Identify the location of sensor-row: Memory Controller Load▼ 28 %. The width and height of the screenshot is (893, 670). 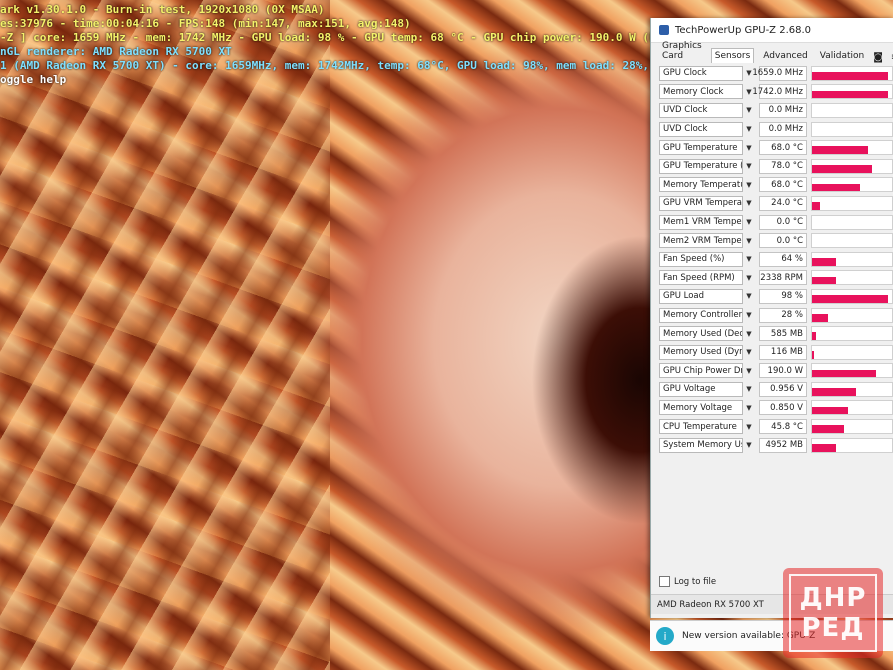
(776, 315).